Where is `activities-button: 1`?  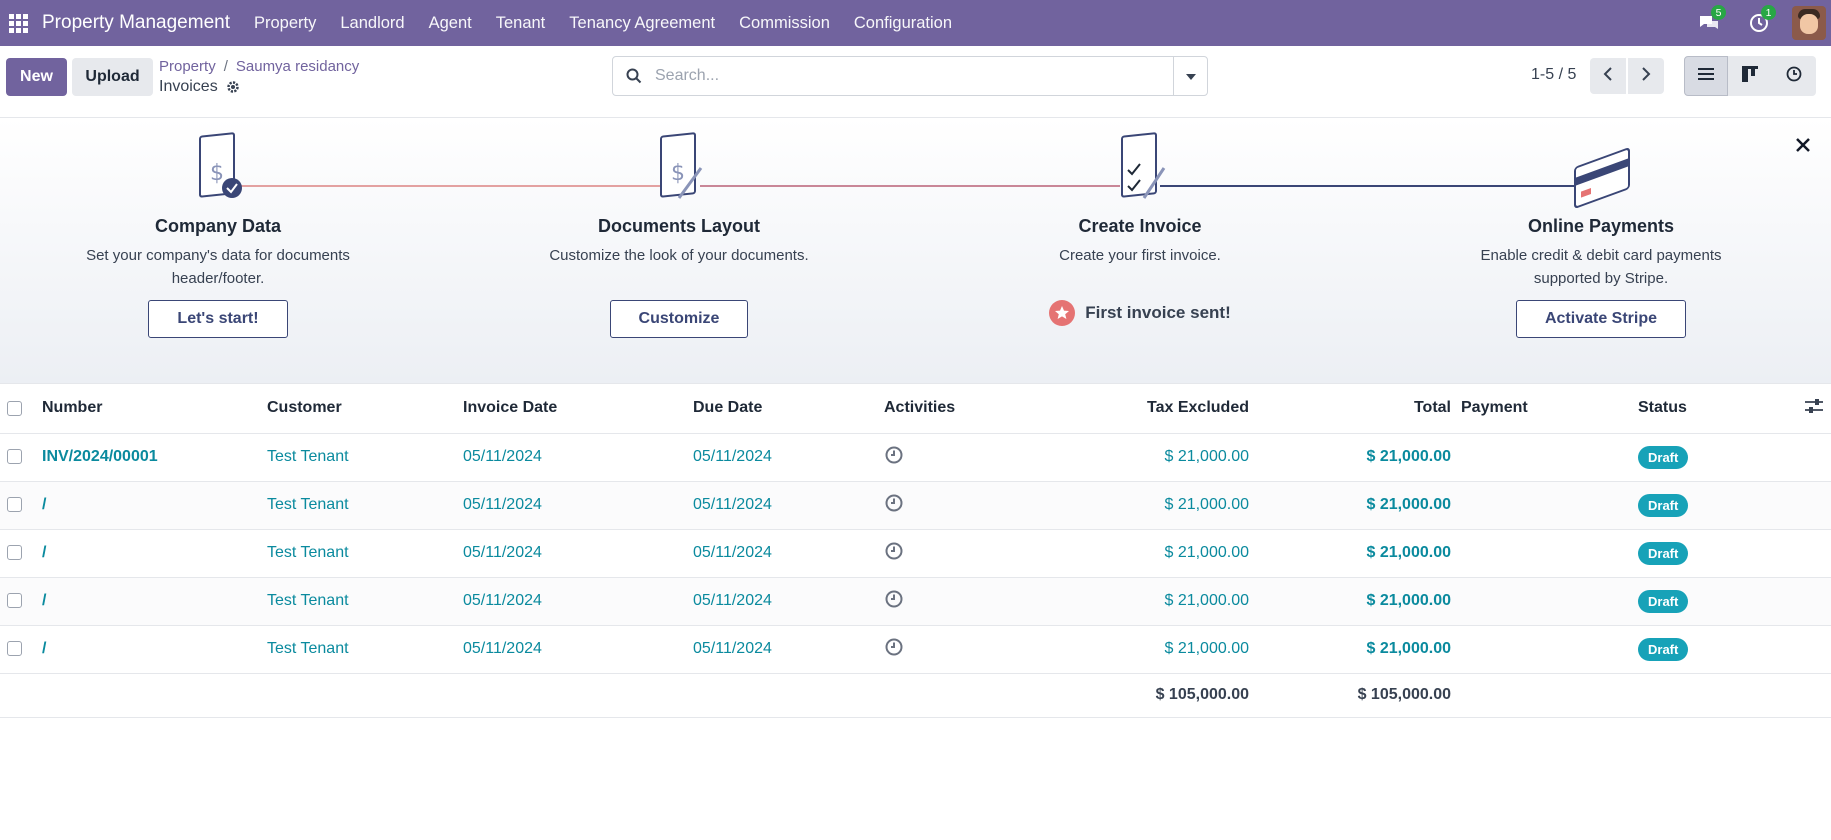 activities-button: 1 is located at coordinates (1759, 23).